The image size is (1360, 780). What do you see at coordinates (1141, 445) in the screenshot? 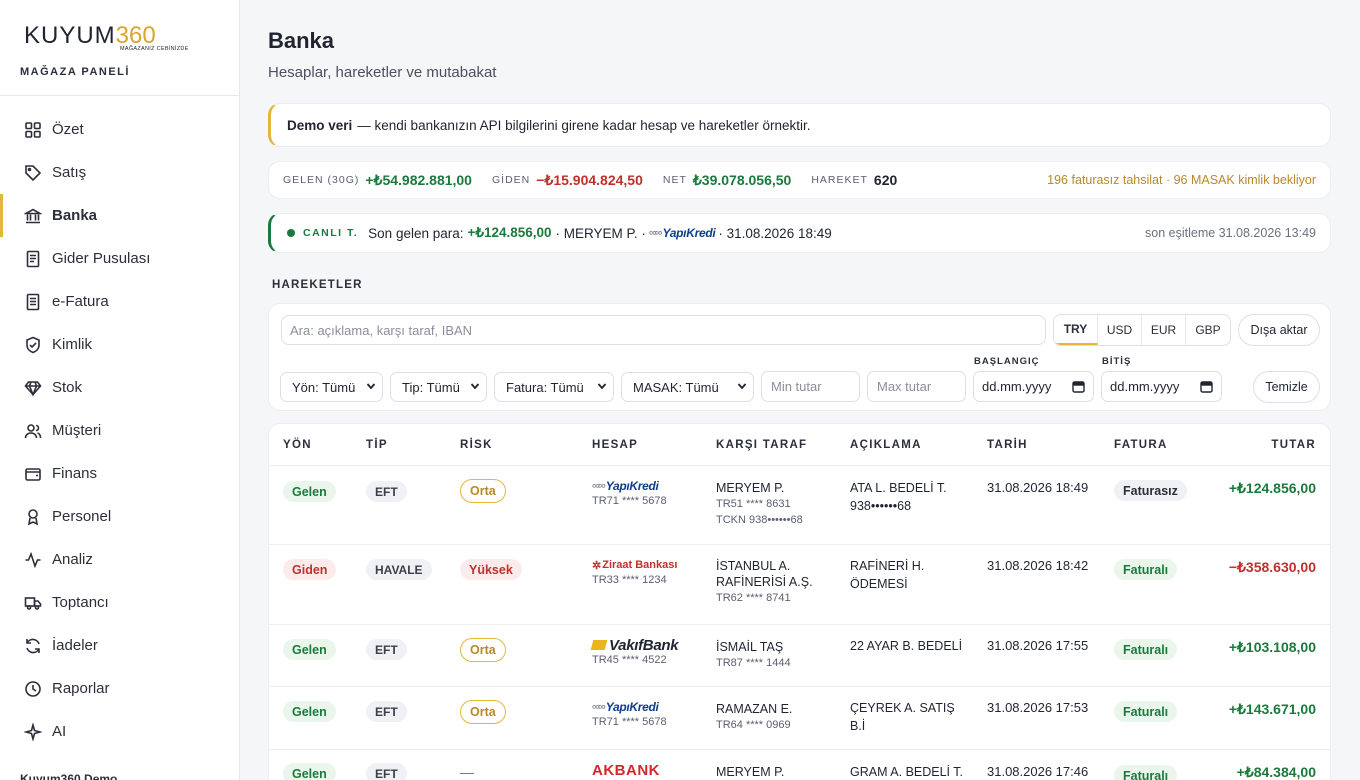
I see `col-fatura: FATURA` at bounding box center [1141, 445].